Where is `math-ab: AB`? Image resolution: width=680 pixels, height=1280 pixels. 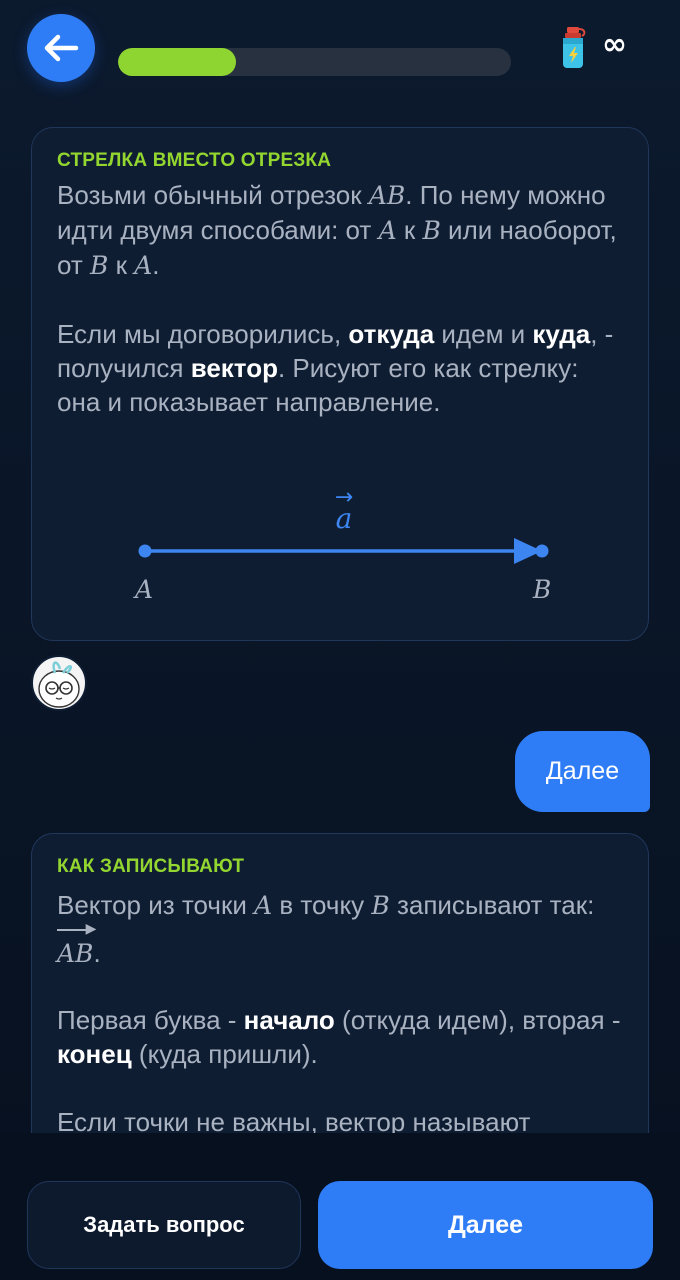
math-ab: AB is located at coordinates (75, 953).